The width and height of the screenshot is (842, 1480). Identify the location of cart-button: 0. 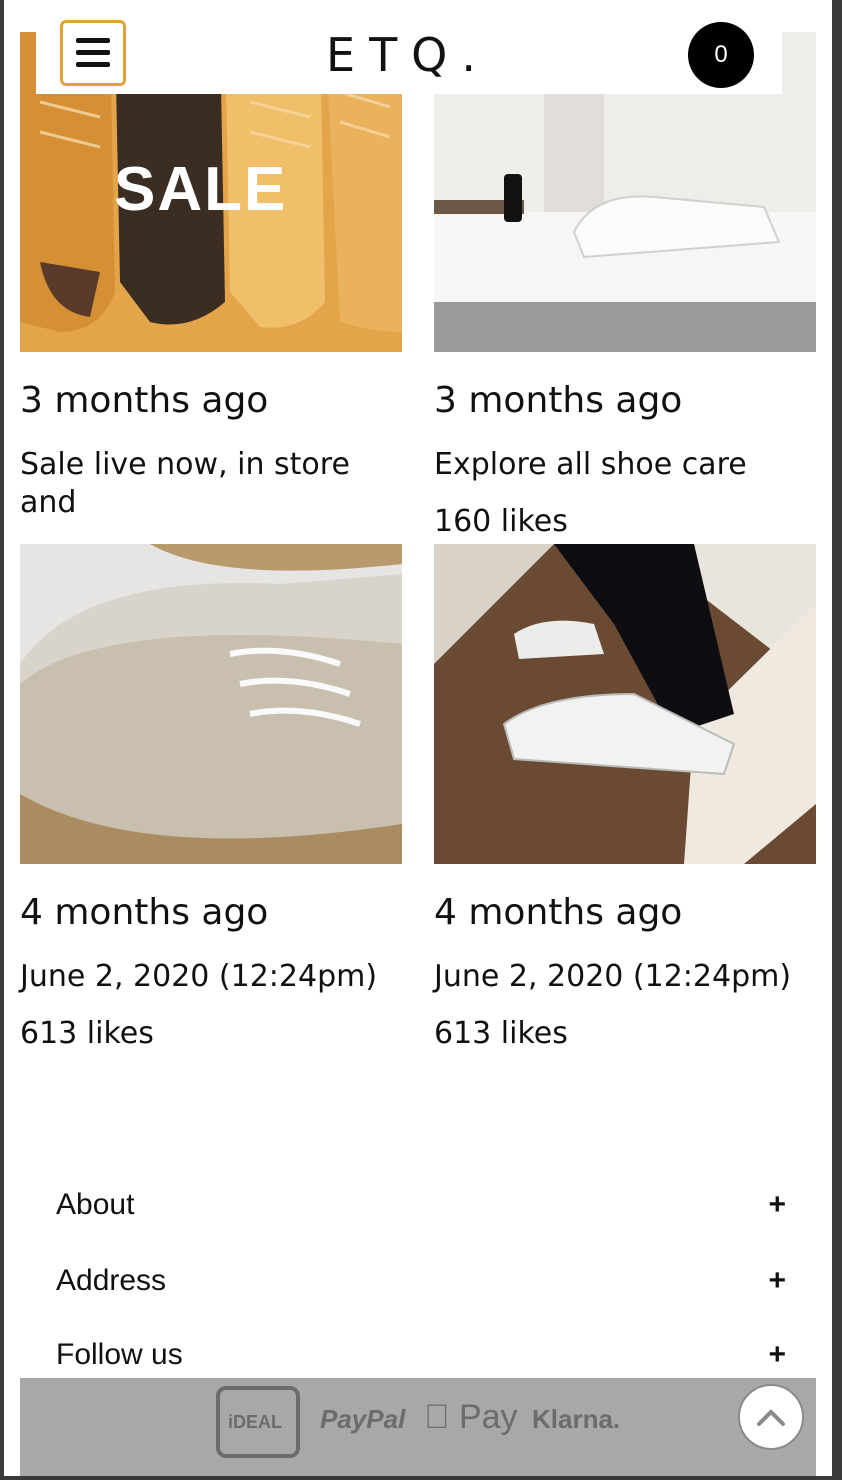
(721, 55).